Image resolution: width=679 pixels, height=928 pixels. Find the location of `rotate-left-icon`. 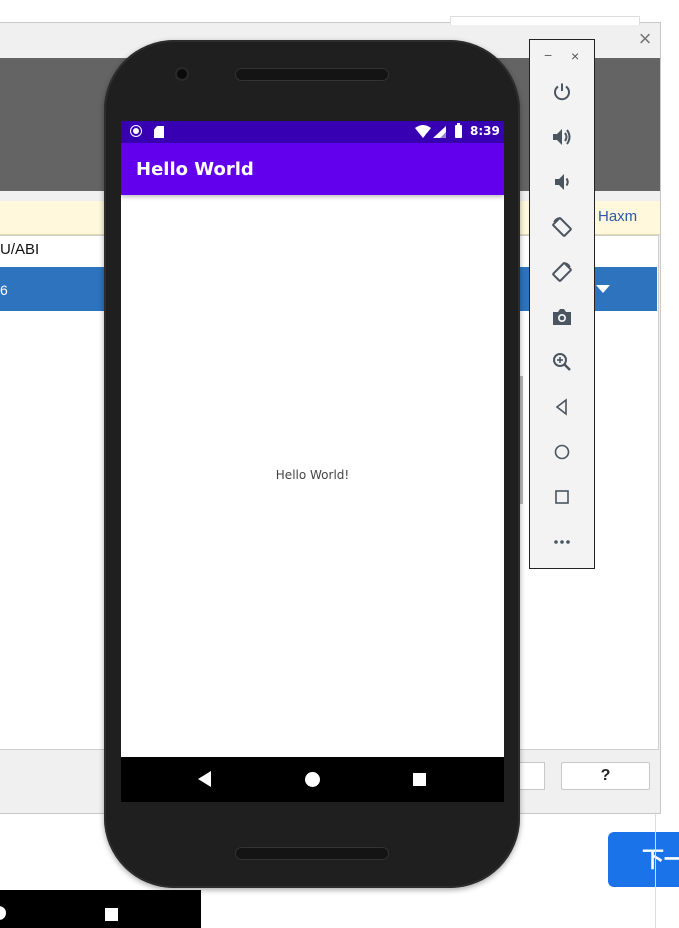

rotate-left-icon is located at coordinates (562, 227).